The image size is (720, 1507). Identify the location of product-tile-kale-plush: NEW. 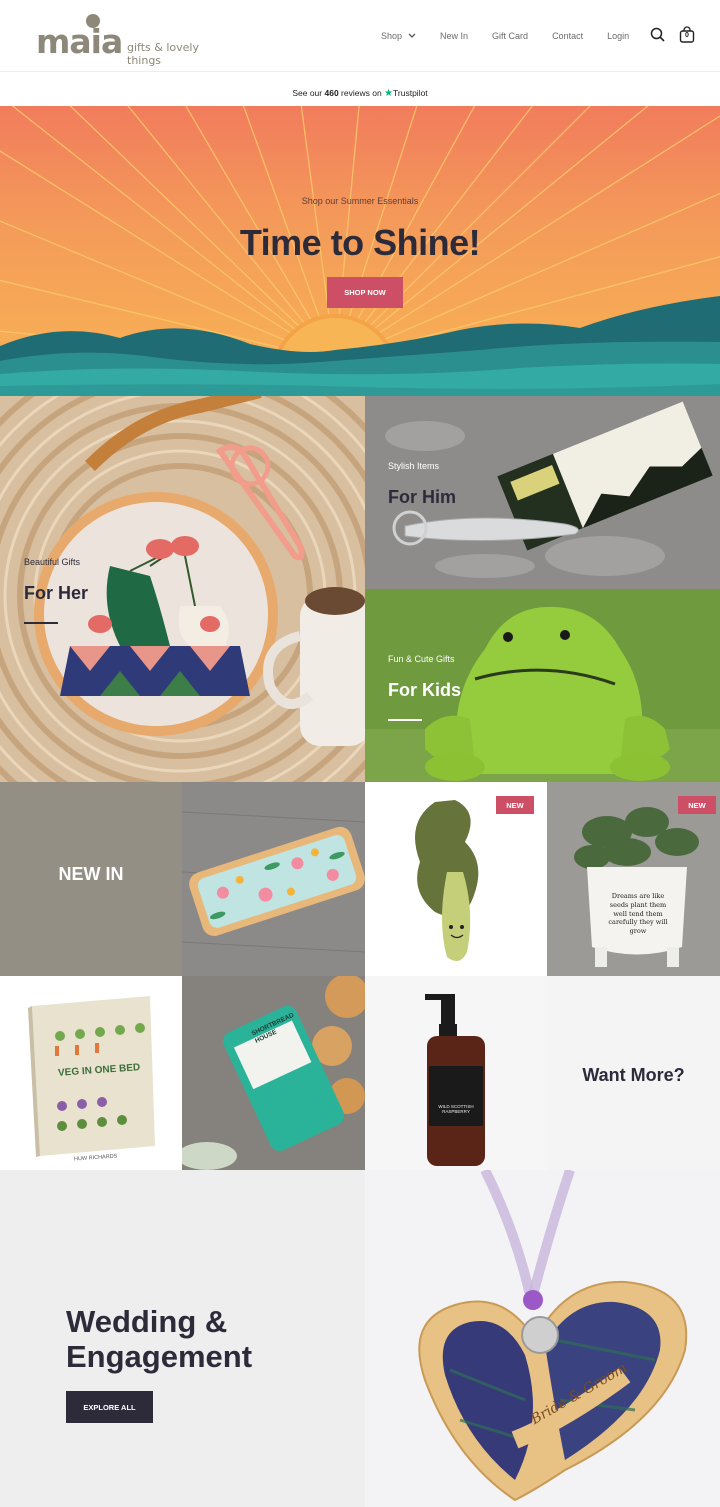
(456, 879).